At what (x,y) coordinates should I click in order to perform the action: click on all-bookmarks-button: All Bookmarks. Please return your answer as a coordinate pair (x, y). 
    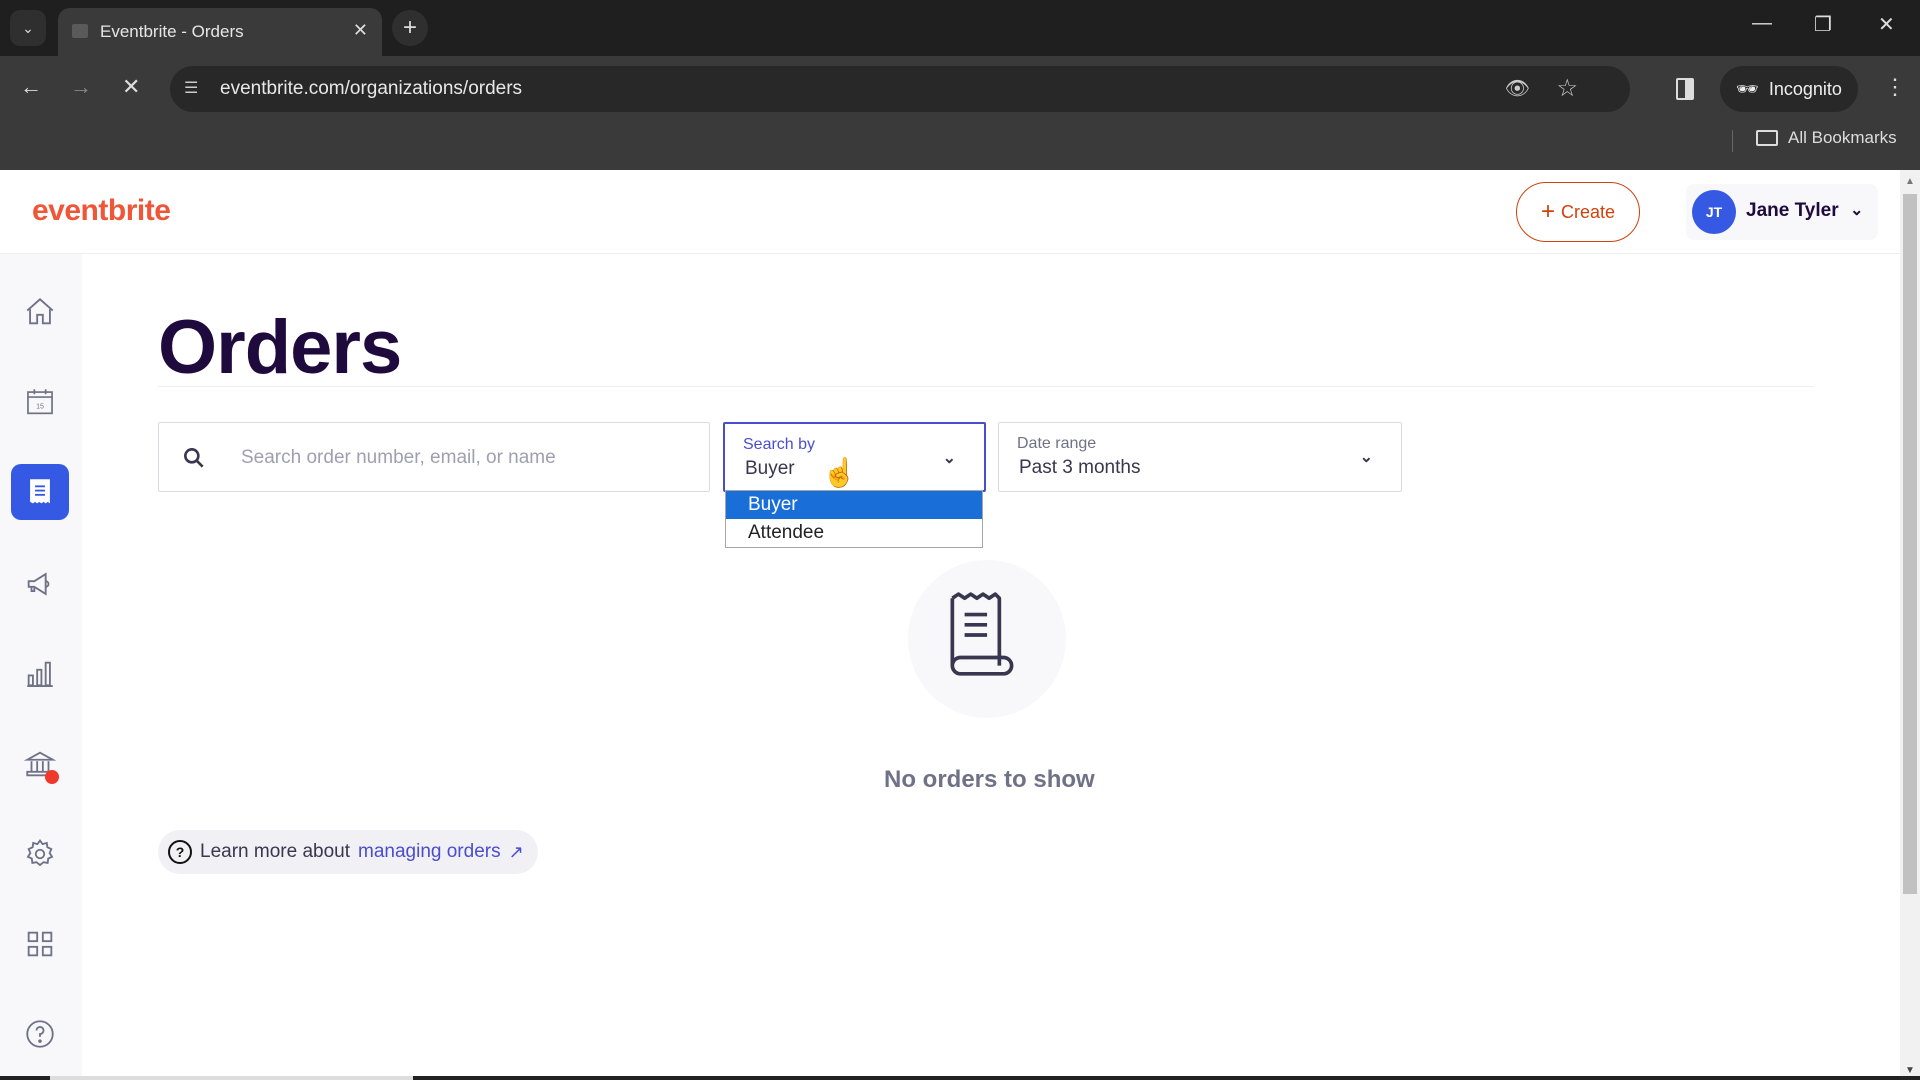
    Looking at the image, I should click on (1826, 138).